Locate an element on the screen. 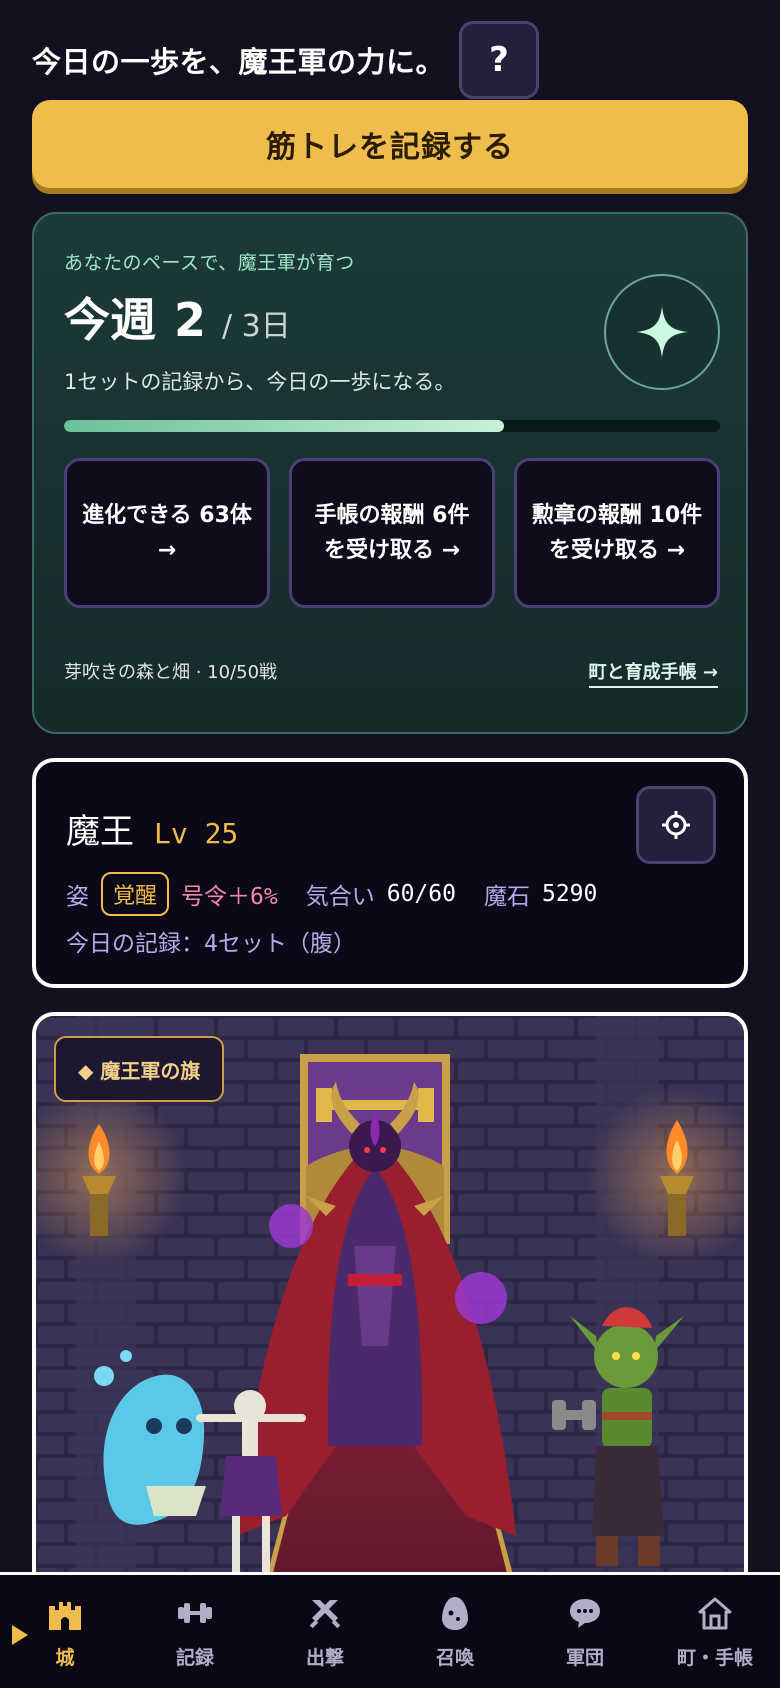 The width and height of the screenshot is (780, 1688). nav-label: 町・手帳 is located at coordinates (714, 1658).